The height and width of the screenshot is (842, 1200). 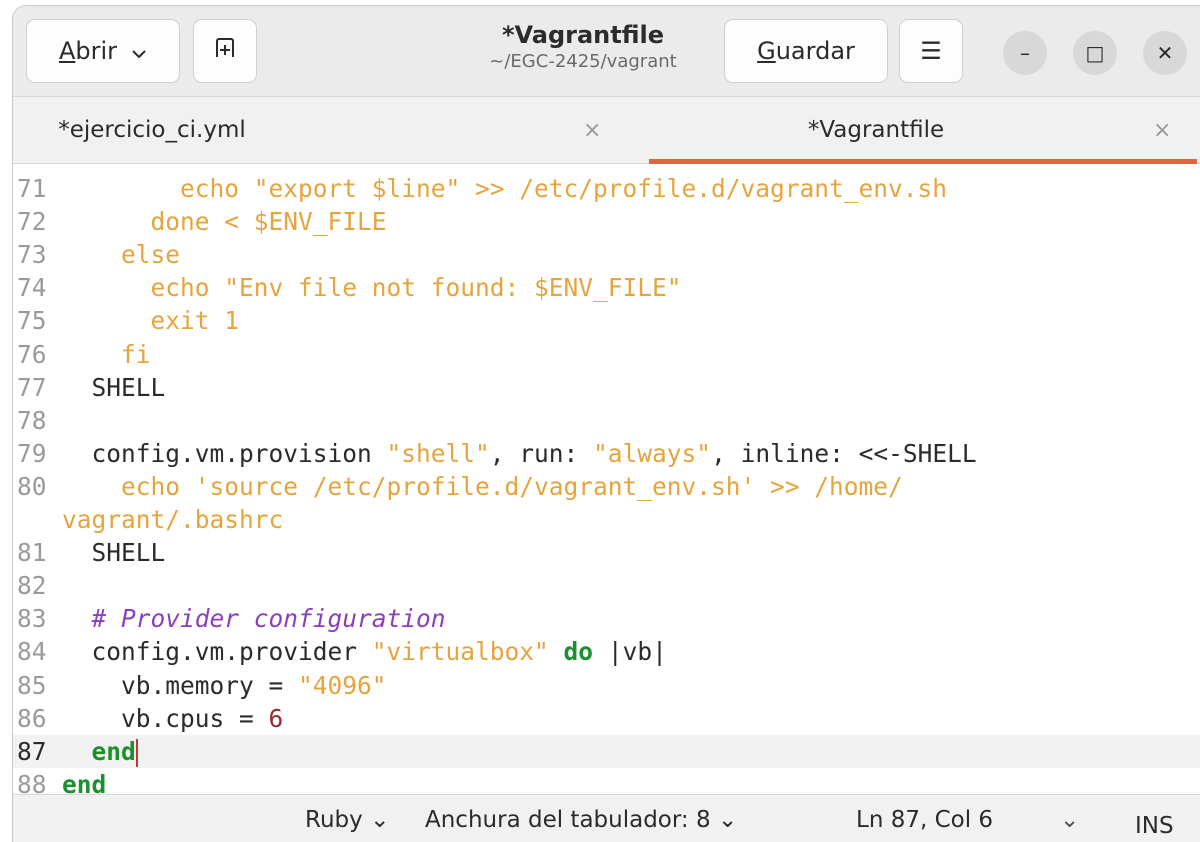 I want to click on line-number: 81, so click(x=32, y=553).